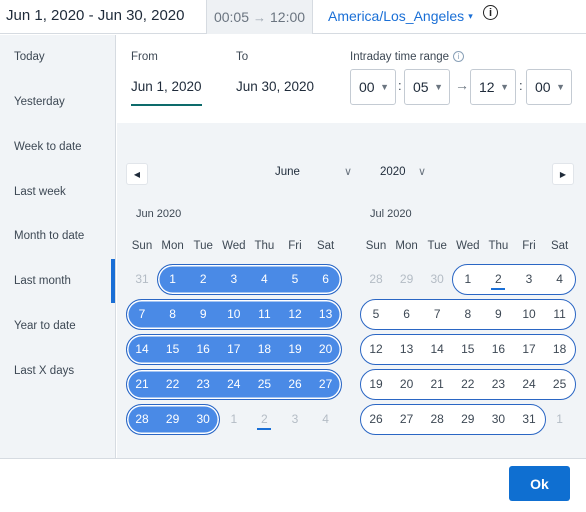  What do you see at coordinates (407, 279) in the screenshot?
I see `outside-day-cell: 29` at bounding box center [407, 279].